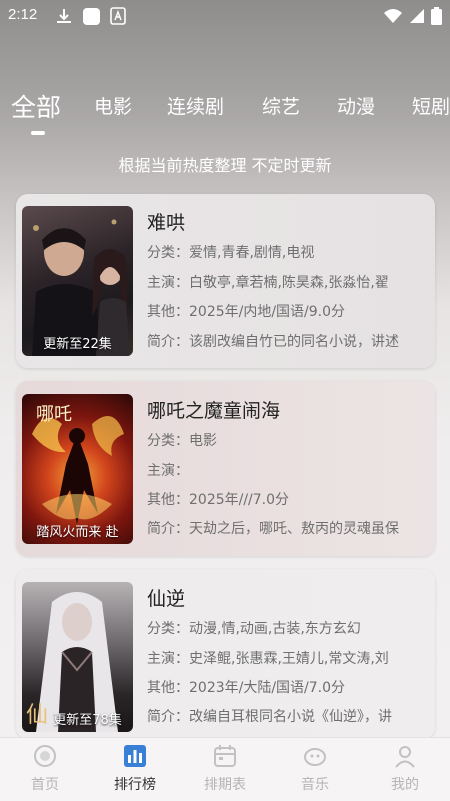 The width and height of the screenshot is (450, 801). What do you see at coordinates (195, 105) in the screenshot?
I see `tab-series: 连续剧` at bounding box center [195, 105].